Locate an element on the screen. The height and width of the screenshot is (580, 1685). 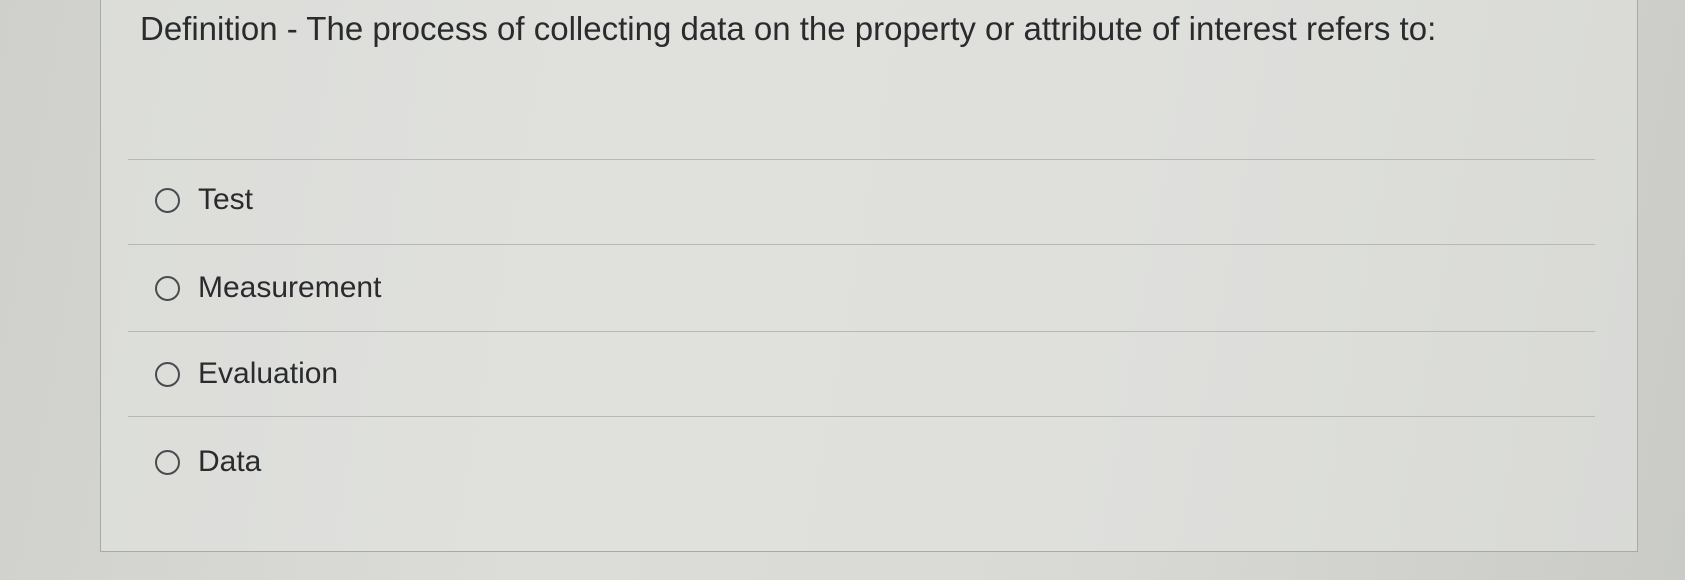
answer-option-test: Test is located at coordinates (204, 200).